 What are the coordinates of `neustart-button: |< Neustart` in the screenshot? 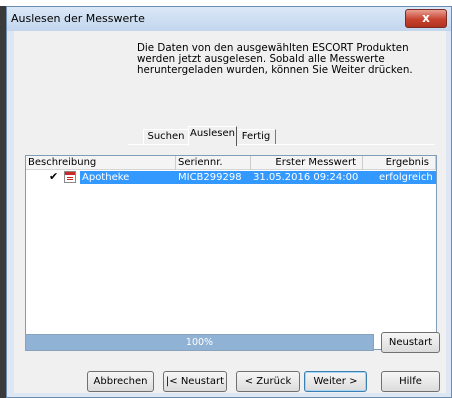 It's located at (195, 381).